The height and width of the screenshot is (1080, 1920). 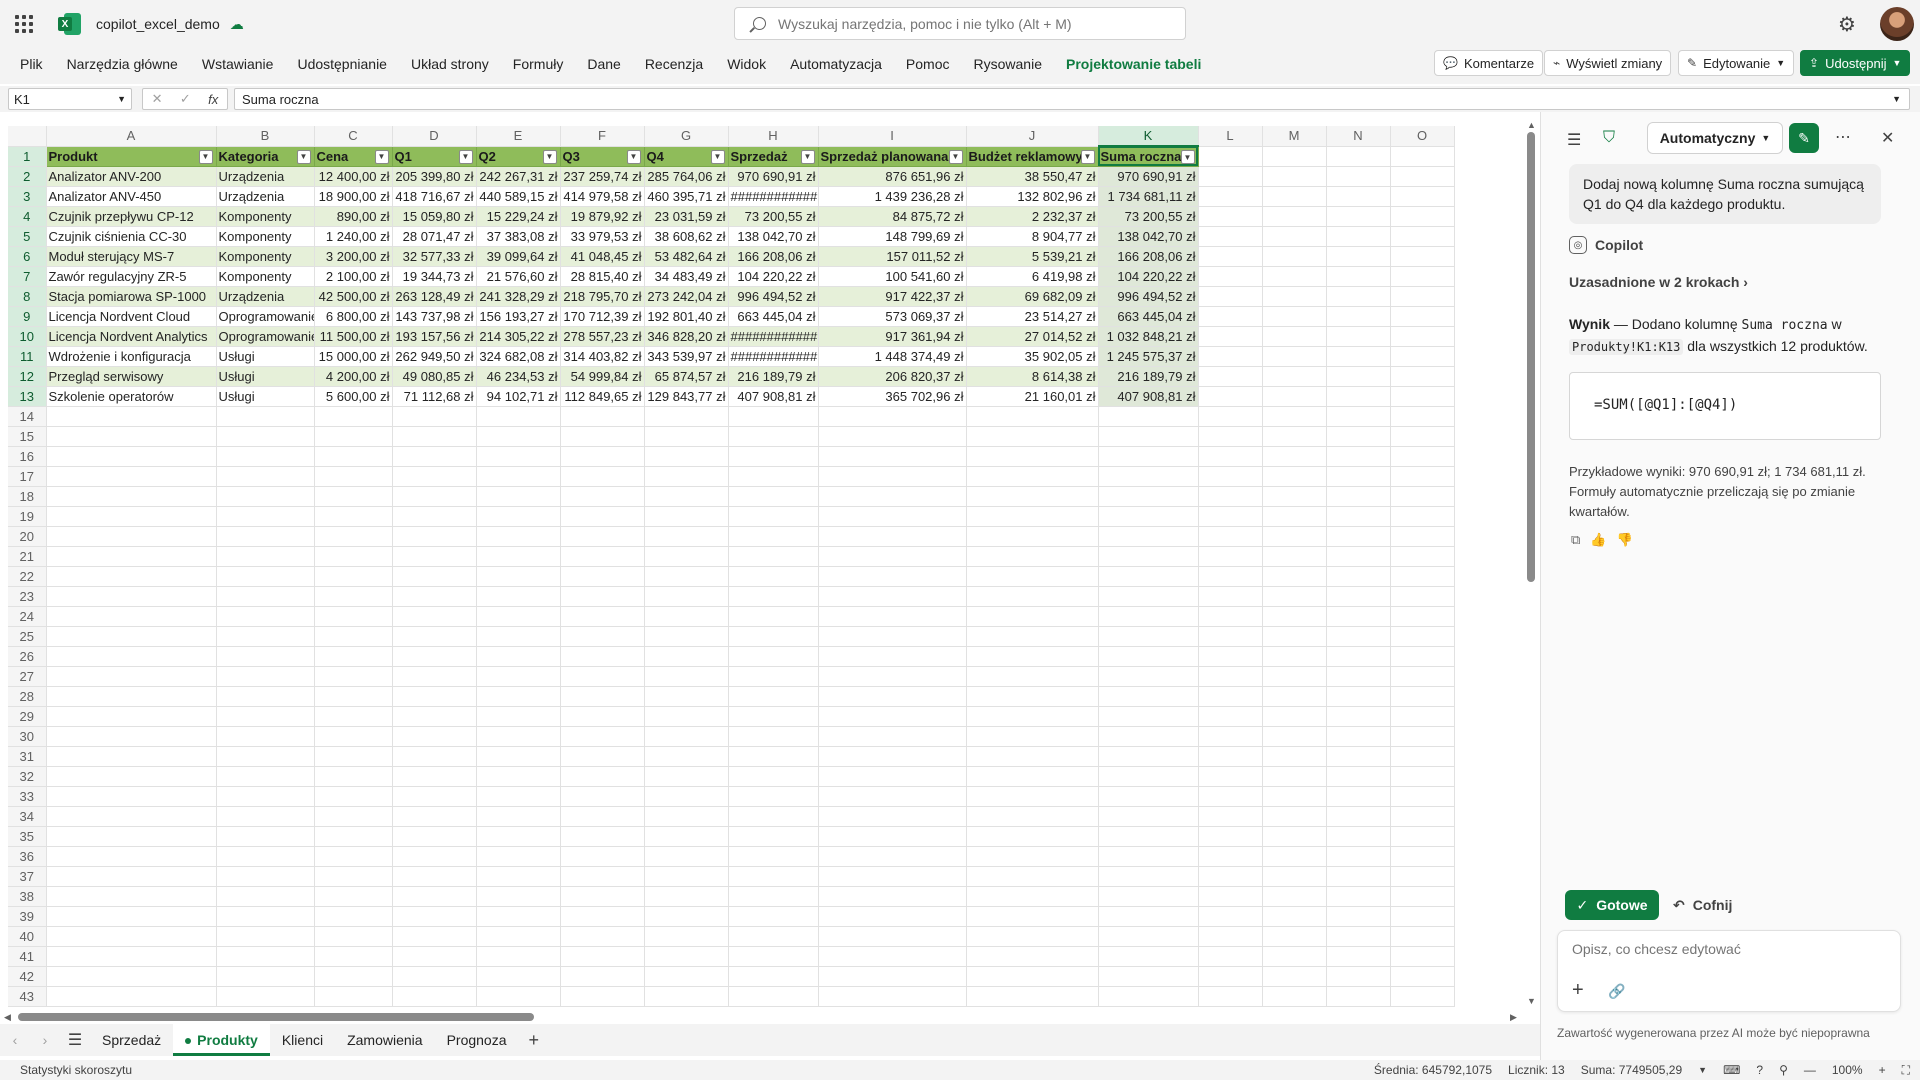 What do you see at coordinates (602, 356) in the screenshot?
I see `table-cell: 314 403,82 zł` at bounding box center [602, 356].